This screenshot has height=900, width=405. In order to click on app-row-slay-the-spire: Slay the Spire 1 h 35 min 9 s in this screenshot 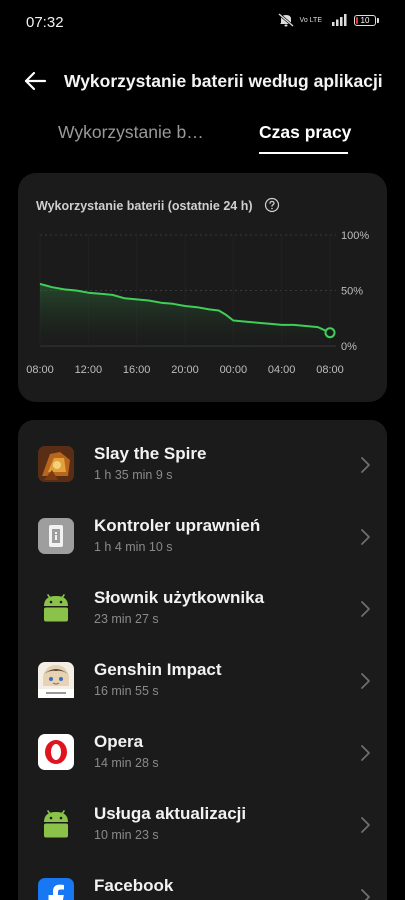, I will do `click(202, 464)`.